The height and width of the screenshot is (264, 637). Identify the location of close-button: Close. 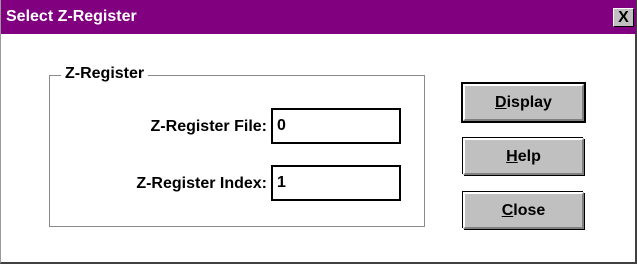
(523, 210).